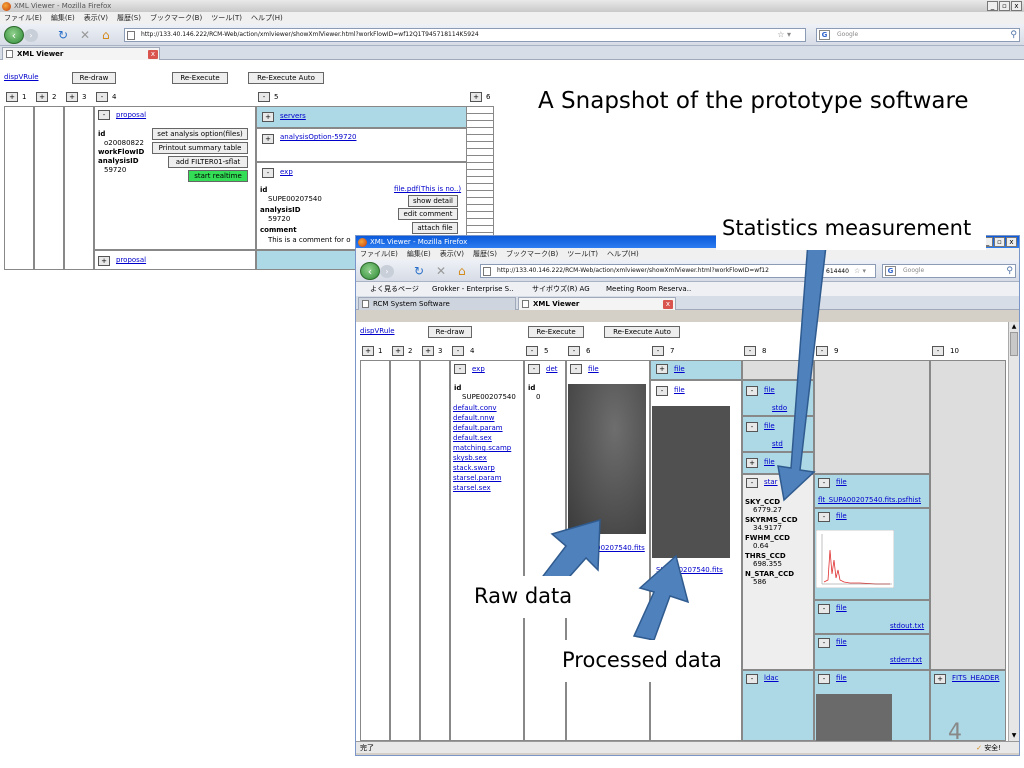  What do you see at coordinates (851, 229) in the screenshot?
I see `callout-statistics: Statistics measurement` at bounding box center [851, 229].